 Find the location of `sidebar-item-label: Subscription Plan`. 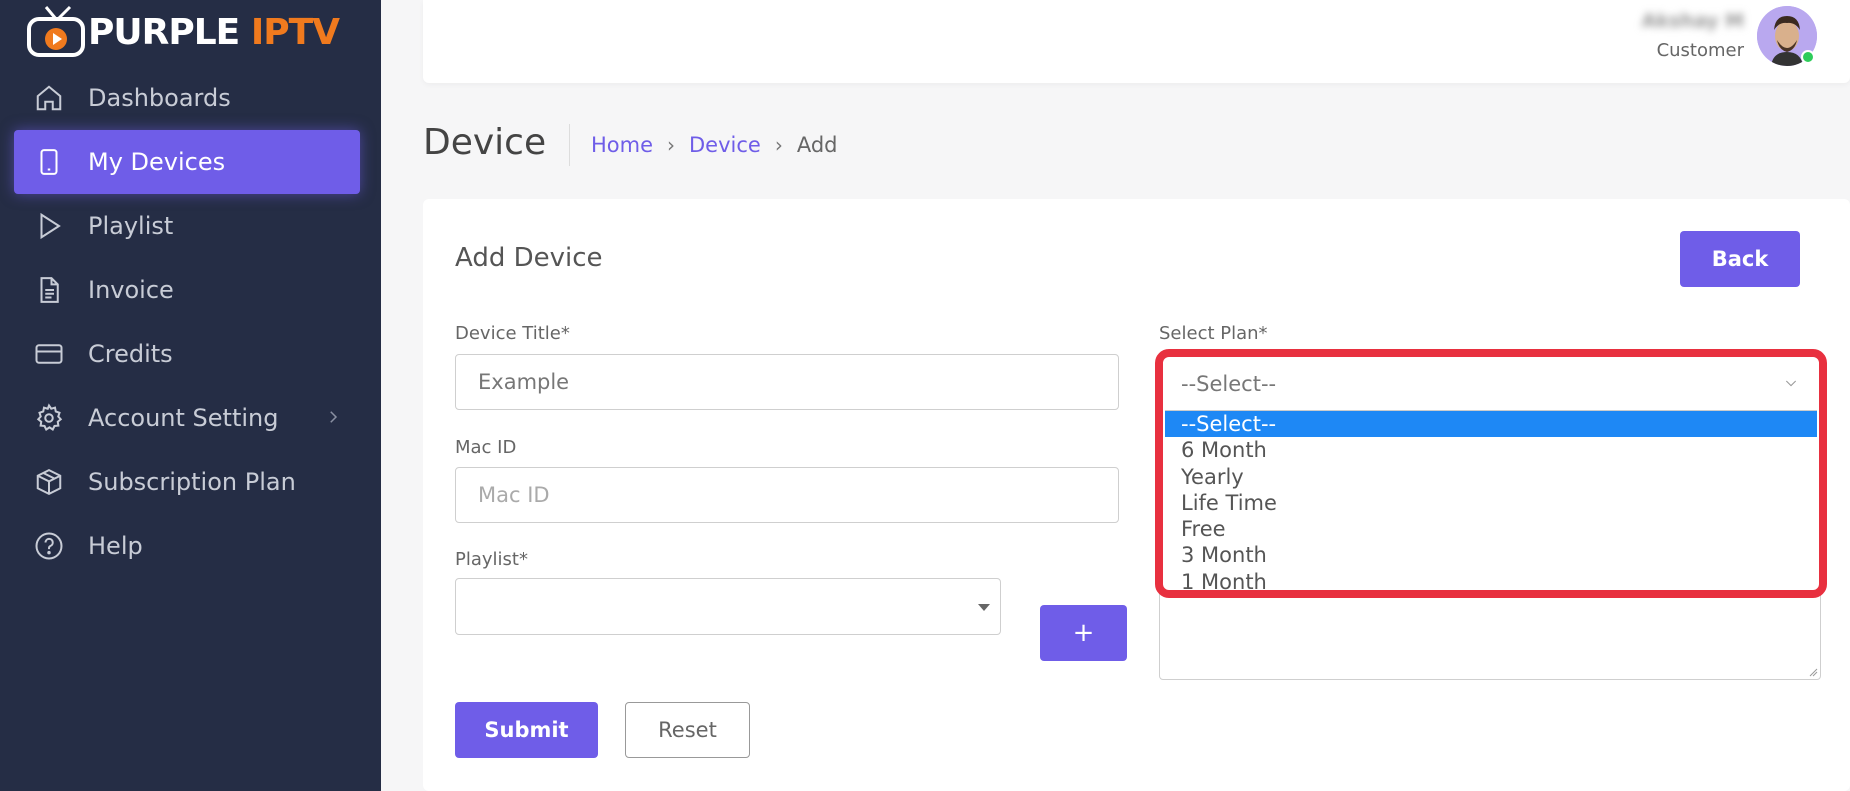

sidebar-item-label: Subscription Plan is located at coordinates (192, 482).